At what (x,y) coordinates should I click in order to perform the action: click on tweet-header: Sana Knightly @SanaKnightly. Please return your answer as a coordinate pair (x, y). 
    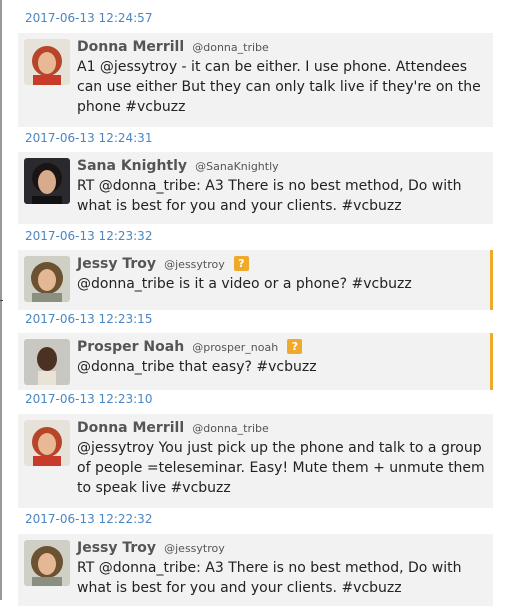
    Looking at the image, I should click on (178, 164).